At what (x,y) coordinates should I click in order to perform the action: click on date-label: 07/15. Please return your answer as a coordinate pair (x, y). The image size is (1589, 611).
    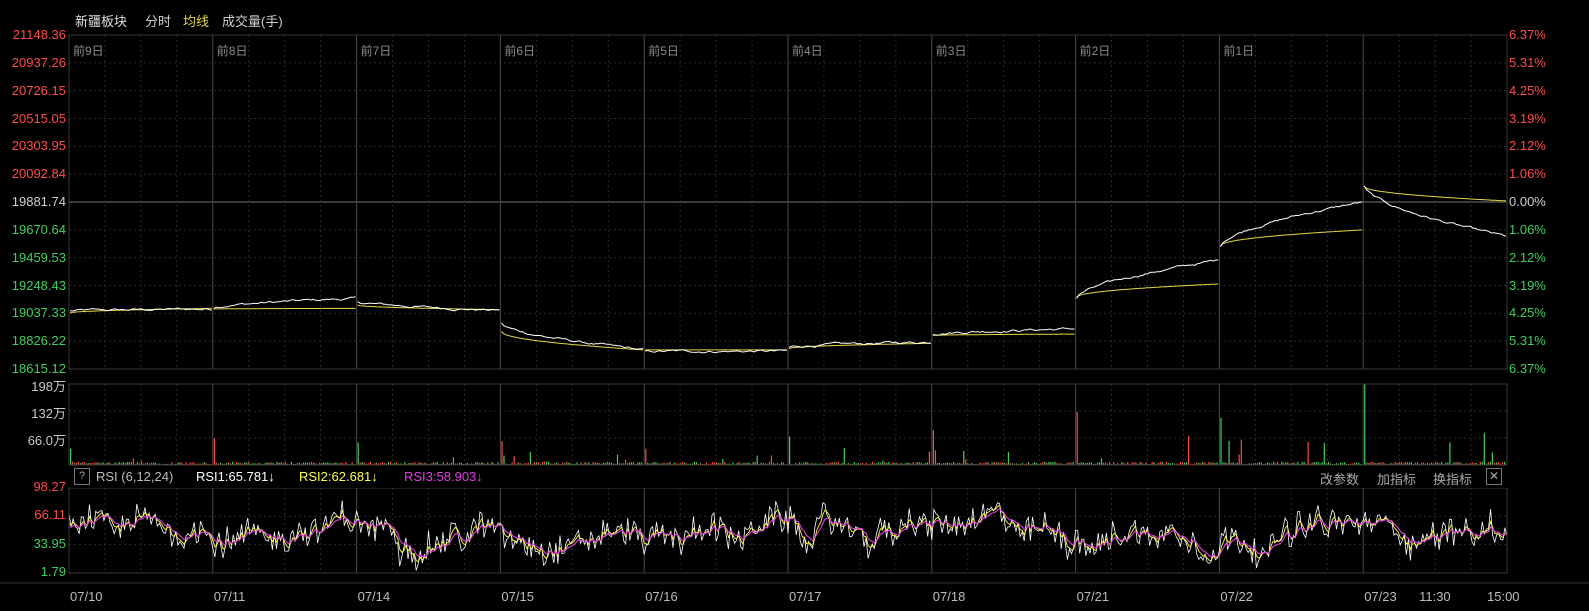
    Looking at the image, I should click on (517, 596).